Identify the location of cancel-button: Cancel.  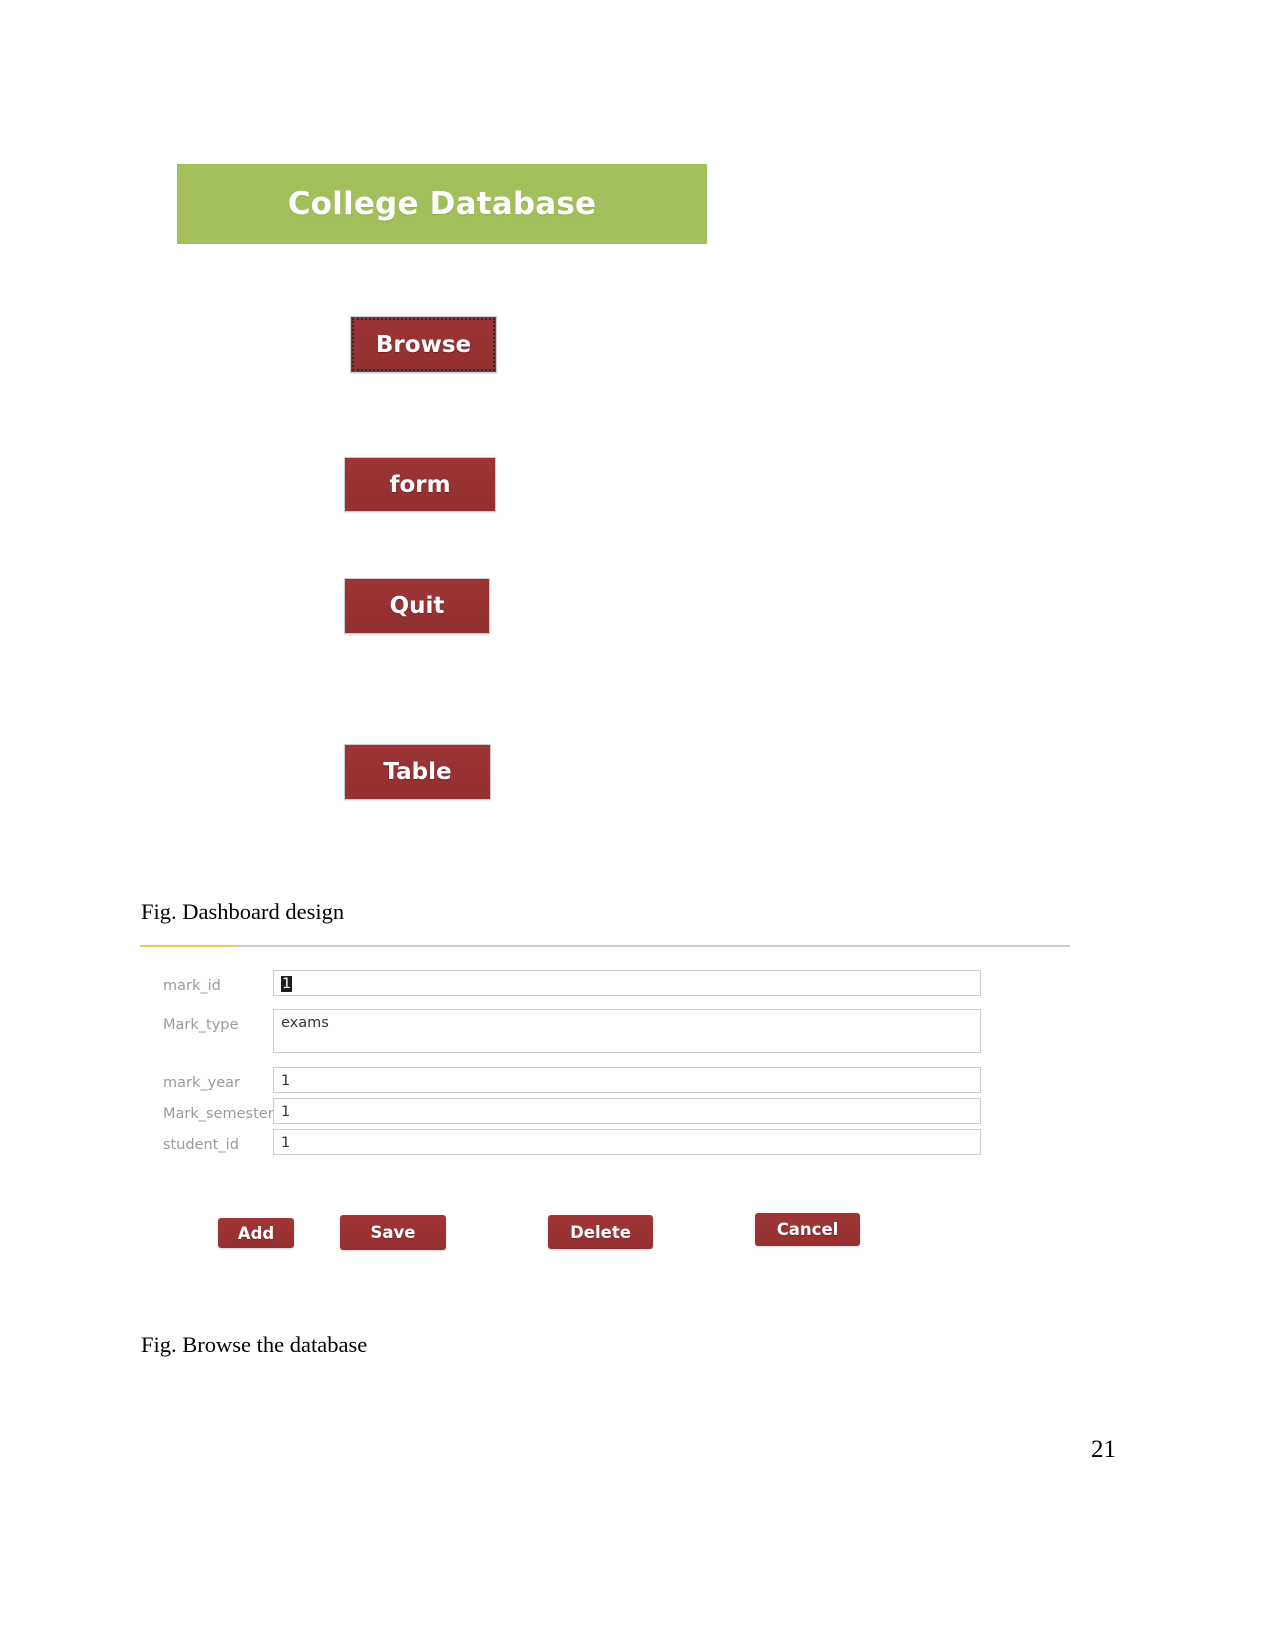
(807, 1229).